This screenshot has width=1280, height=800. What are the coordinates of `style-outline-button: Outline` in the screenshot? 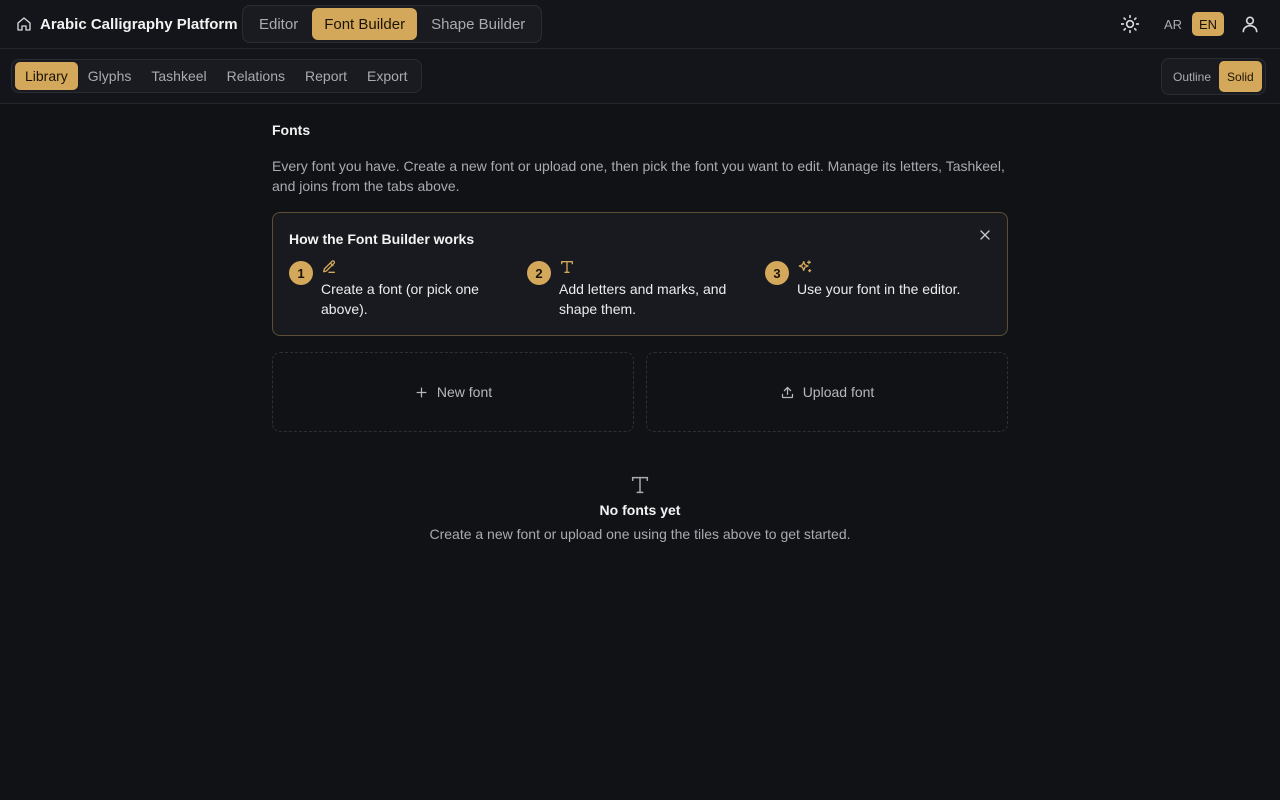 It's located at (1192, 76).